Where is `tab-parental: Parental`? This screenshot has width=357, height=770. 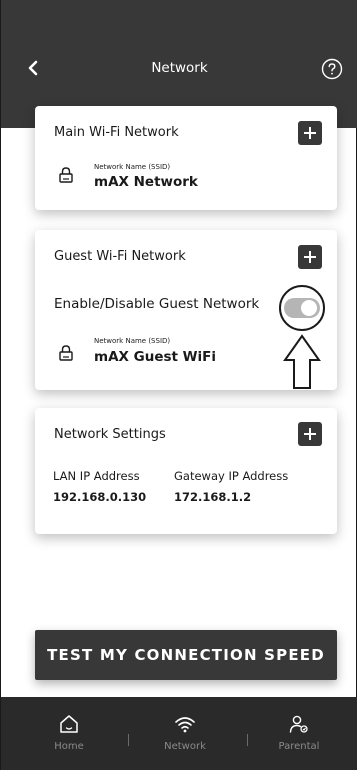
tab-parental: Parental is located at coordinates (299, 733).